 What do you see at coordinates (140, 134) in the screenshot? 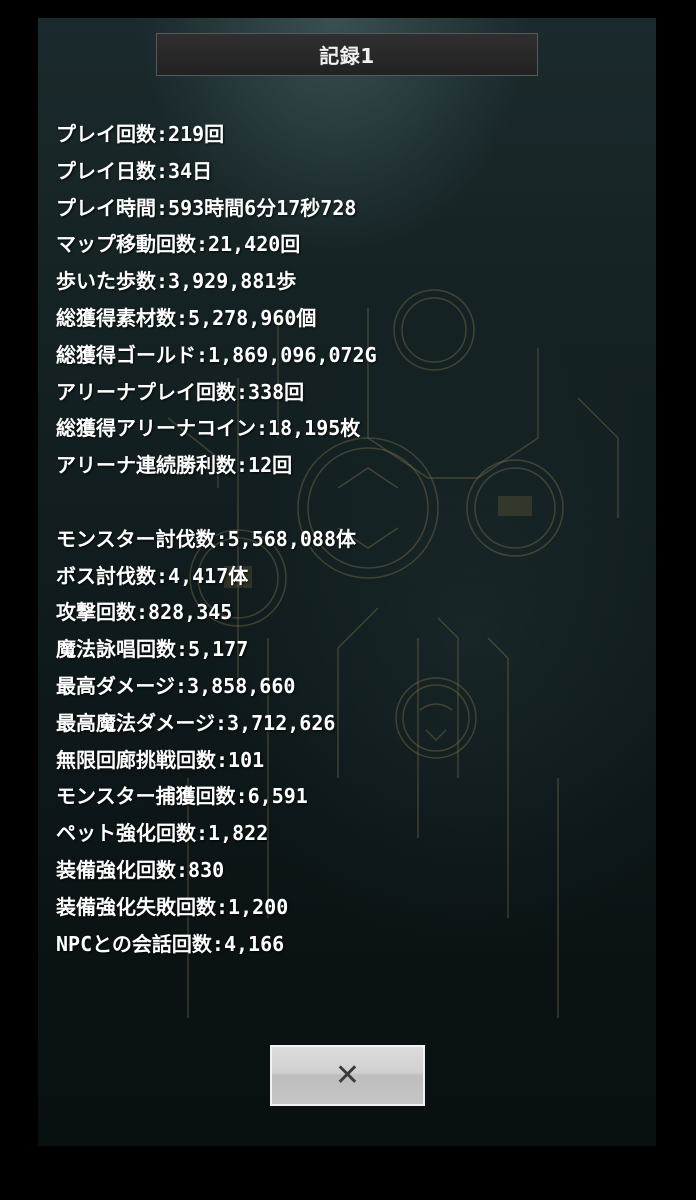
I see `stat-play-count: プレイ回数:219回` at bounding box center [140, 134].